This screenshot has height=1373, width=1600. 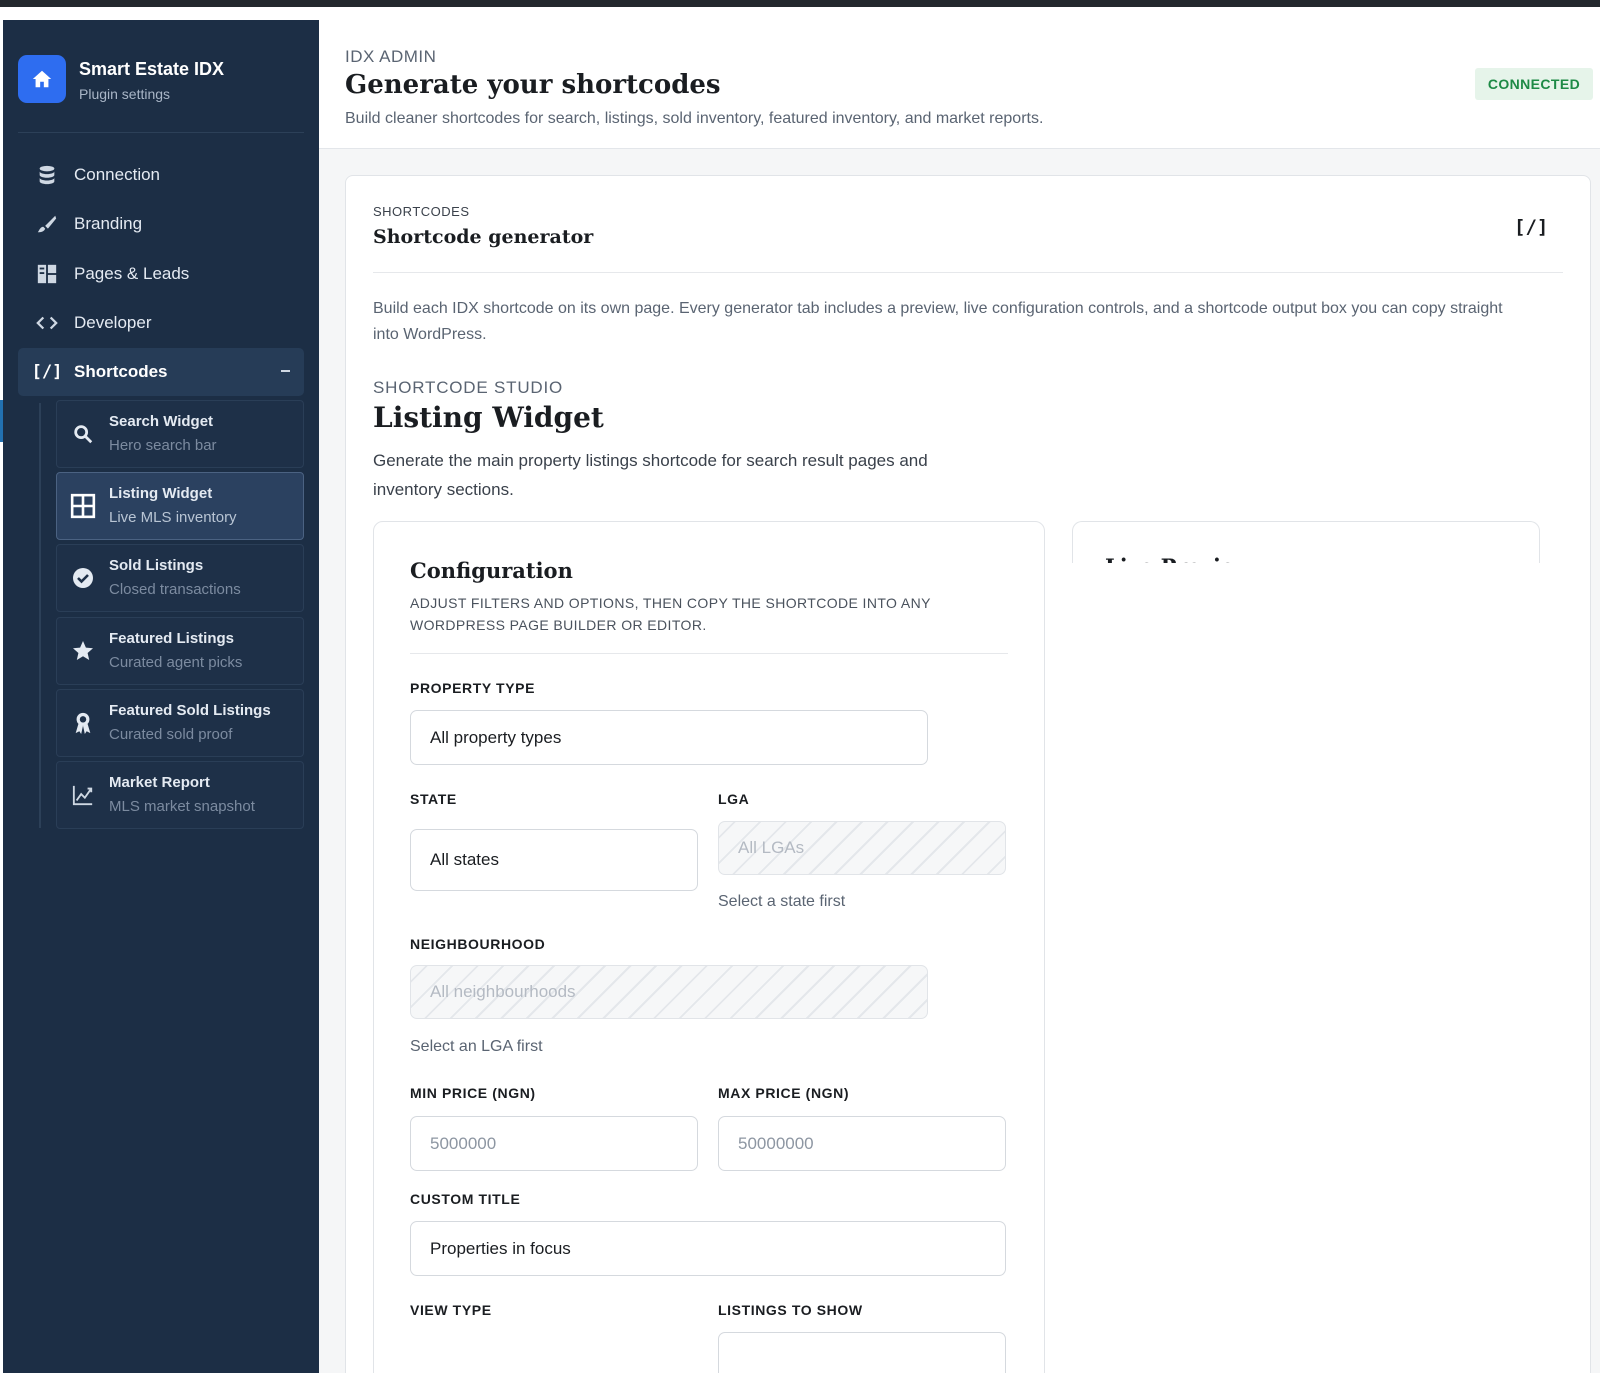 I want to click on neighbourhood-label: NEIGHBOURHOOD, so click(x=478, y=944).